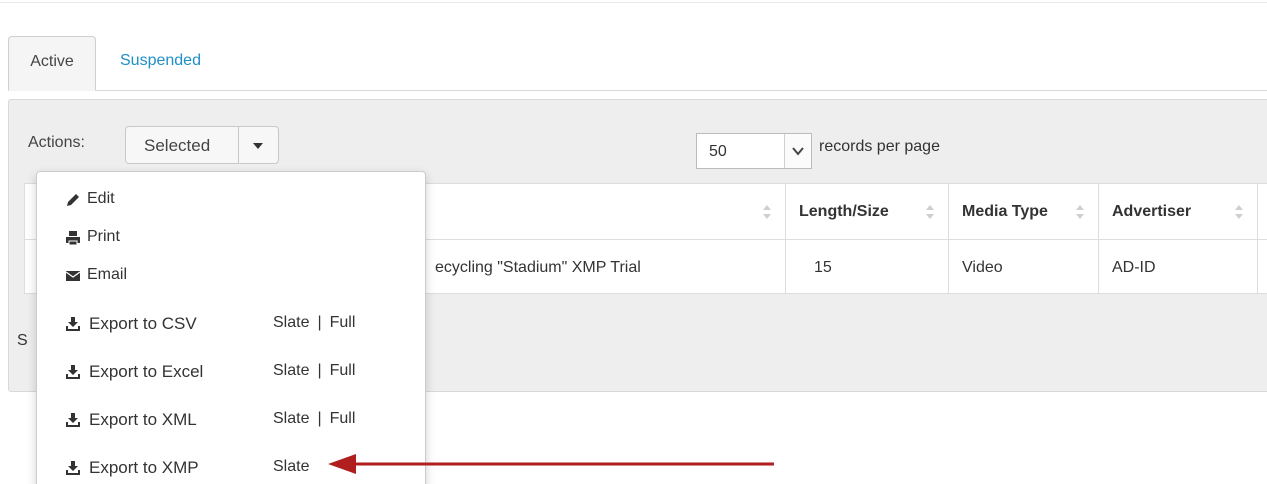  What do you see at coordinates (231, 422) in the screenshot?
I see `menu-item-export-xml: Export to XML Slate | Full` at bounding box center [231, 422].